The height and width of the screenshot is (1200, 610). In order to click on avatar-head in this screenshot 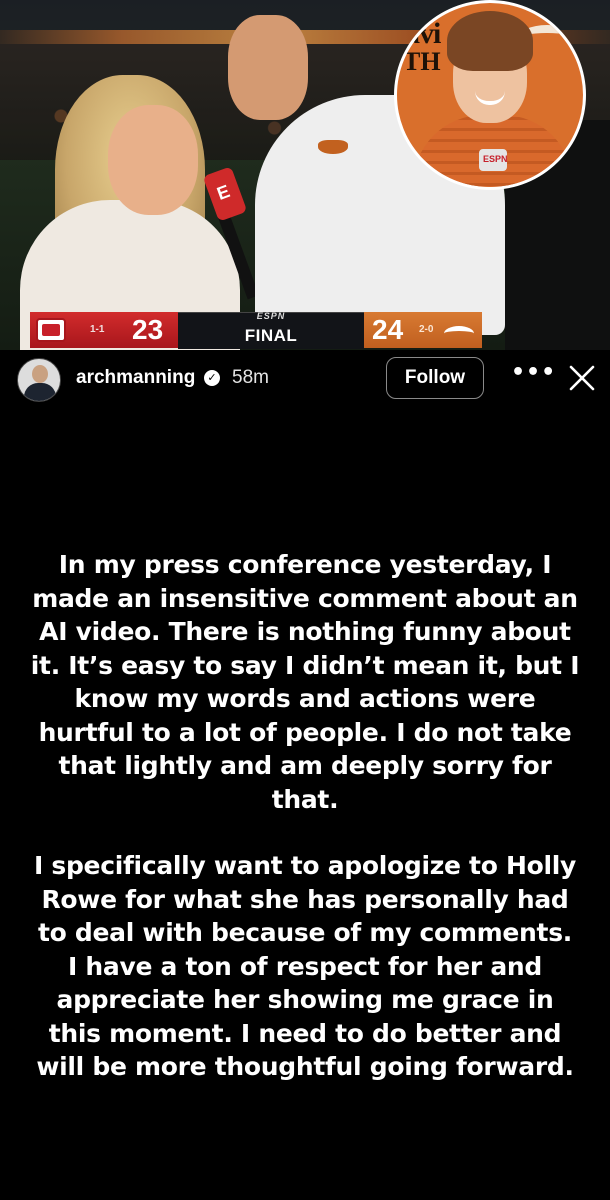, I will do `click(40, 374)`.